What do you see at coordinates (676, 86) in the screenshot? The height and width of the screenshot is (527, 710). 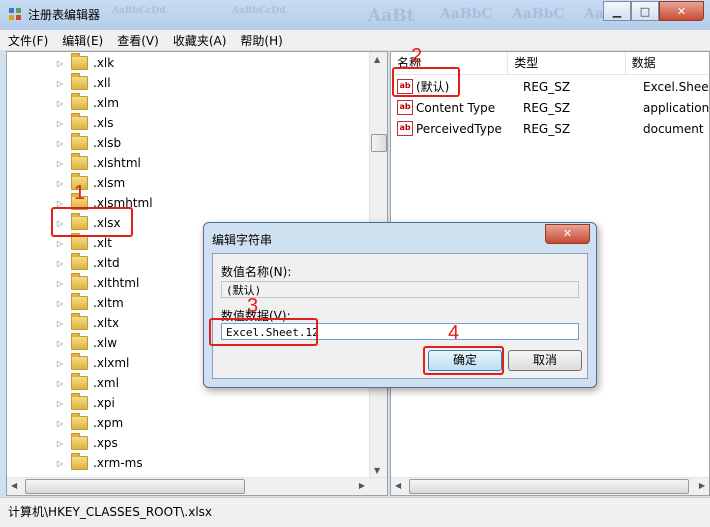 I see `value-data-cell: Excel.Sheet` at bounding box center [676, 86].